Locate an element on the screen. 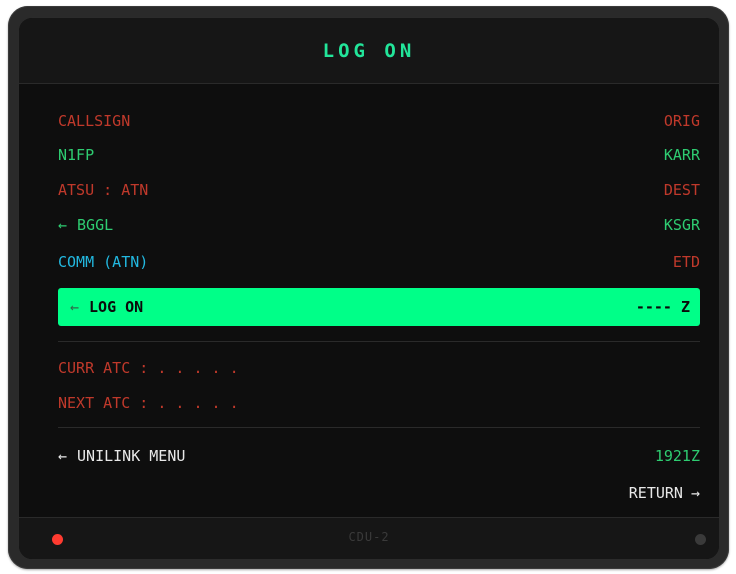  page-title: LOG ON is located at coordinates (369, 50).